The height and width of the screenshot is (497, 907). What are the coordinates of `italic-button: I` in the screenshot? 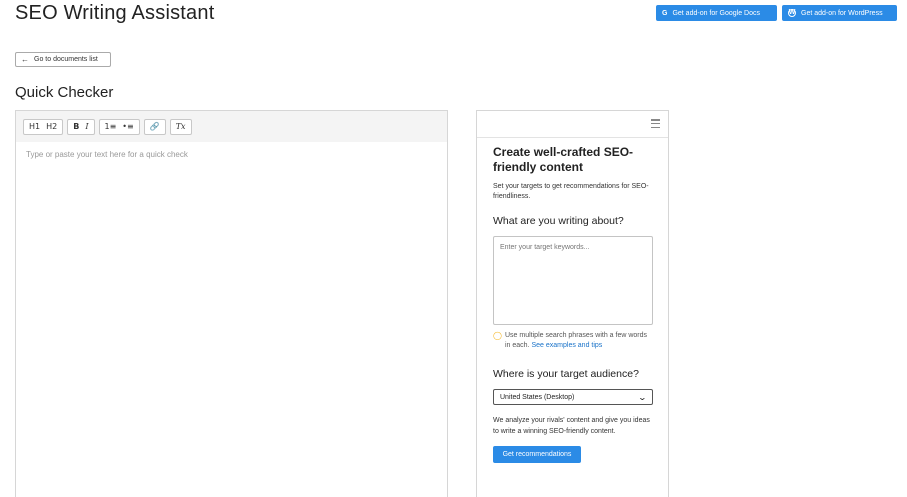 It's located at (86, 127).